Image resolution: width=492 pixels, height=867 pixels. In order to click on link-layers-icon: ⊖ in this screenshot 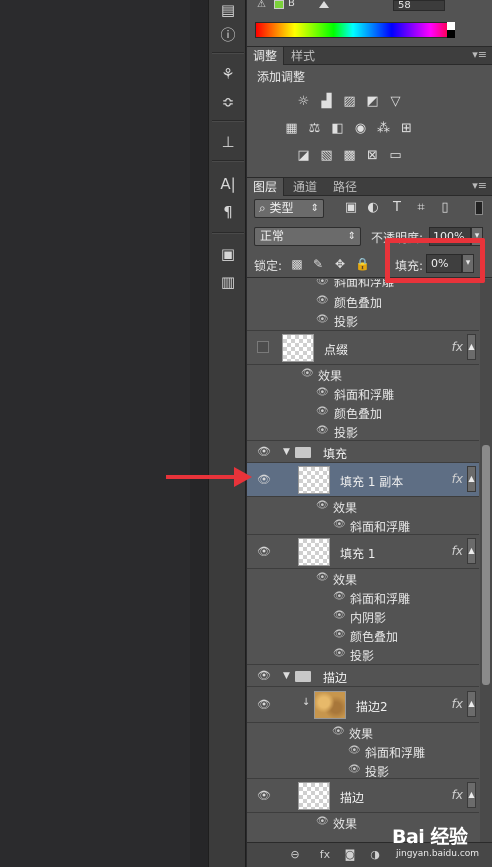, I will do `click(295, 855)`.